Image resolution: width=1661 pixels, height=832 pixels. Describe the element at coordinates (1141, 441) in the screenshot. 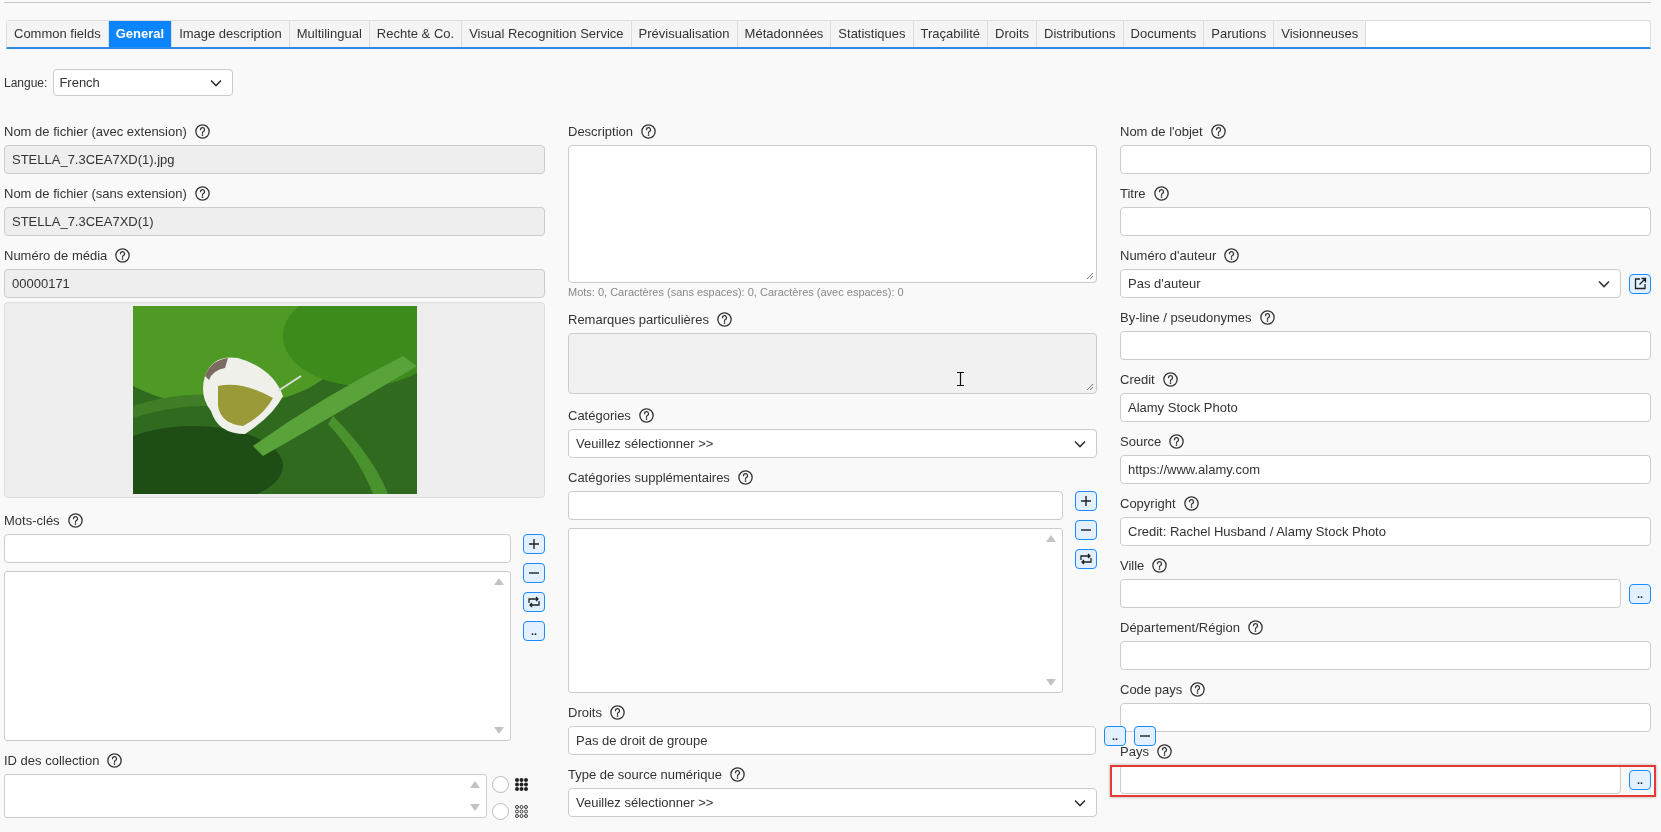

I see `field-label: Source` at that location.